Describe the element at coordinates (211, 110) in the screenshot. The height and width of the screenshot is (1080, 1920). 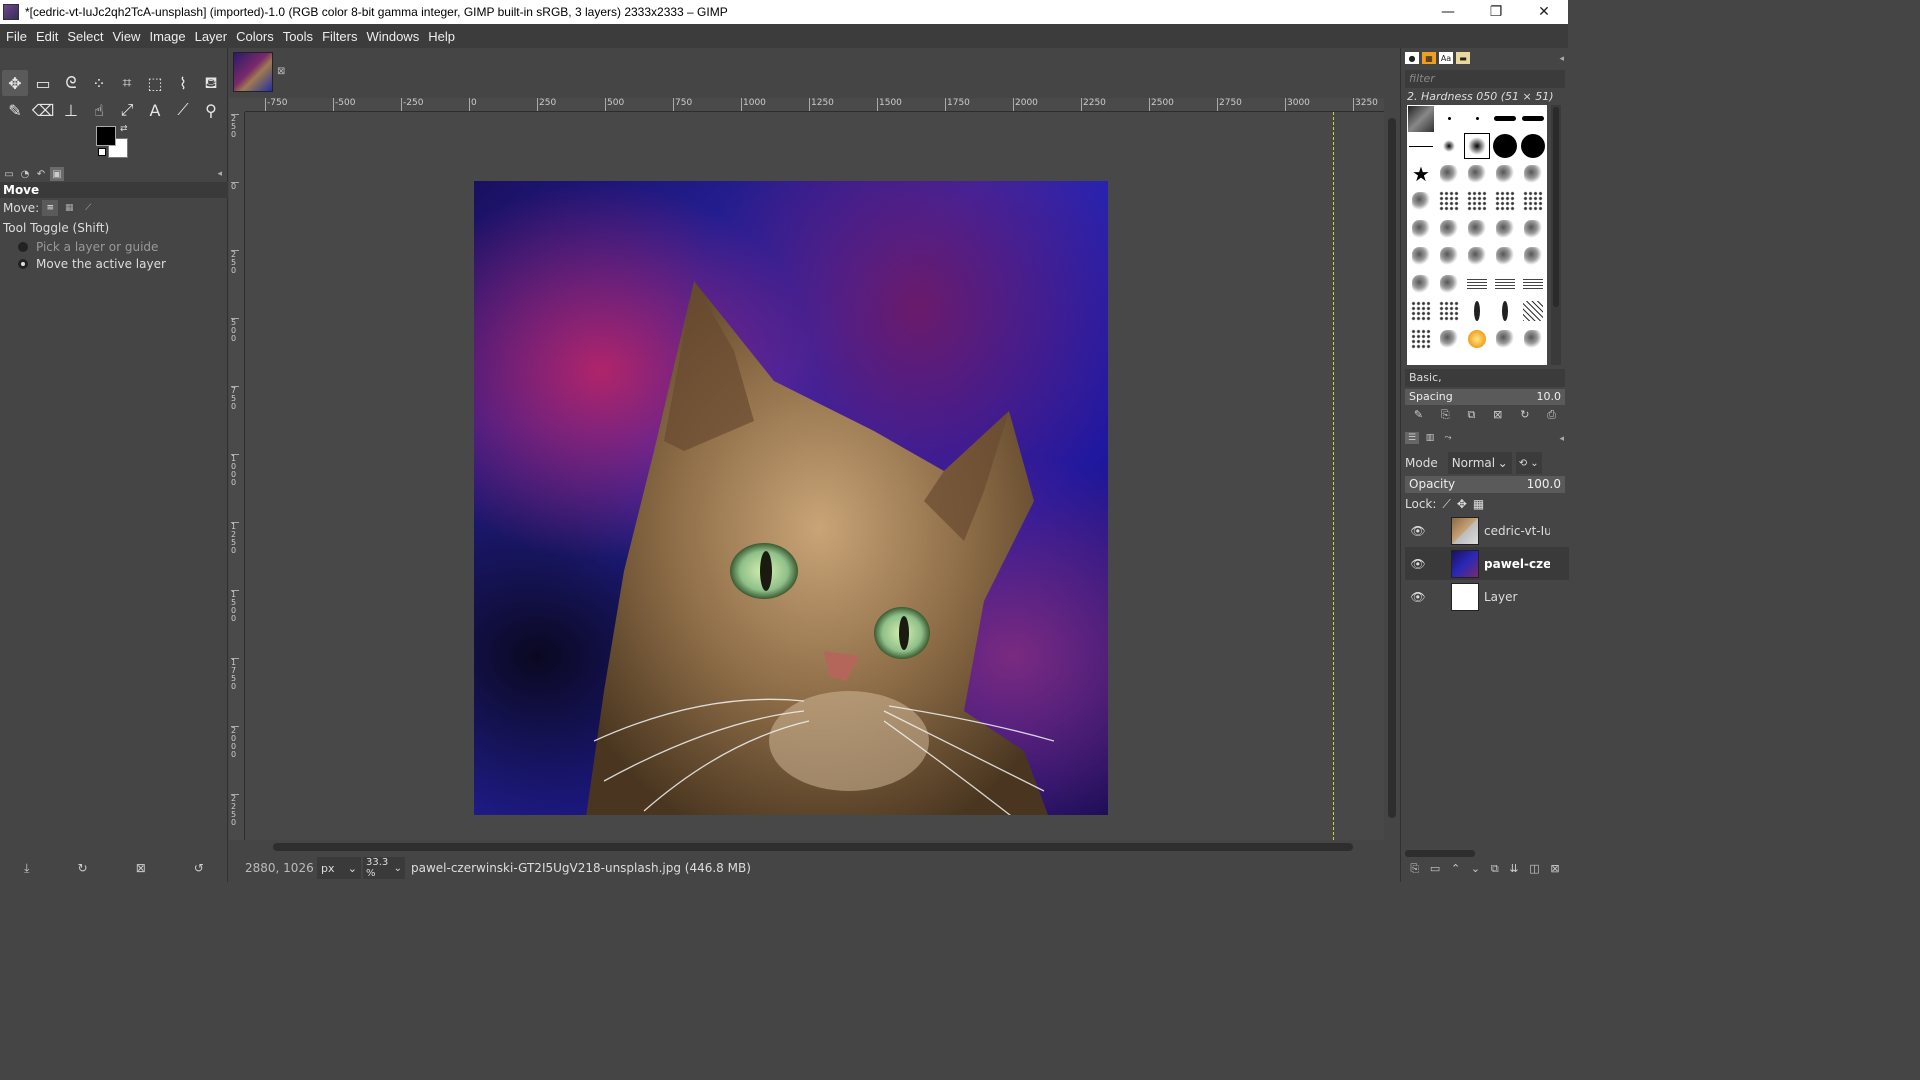
I see `zoom-icon: ⚲` at that location.